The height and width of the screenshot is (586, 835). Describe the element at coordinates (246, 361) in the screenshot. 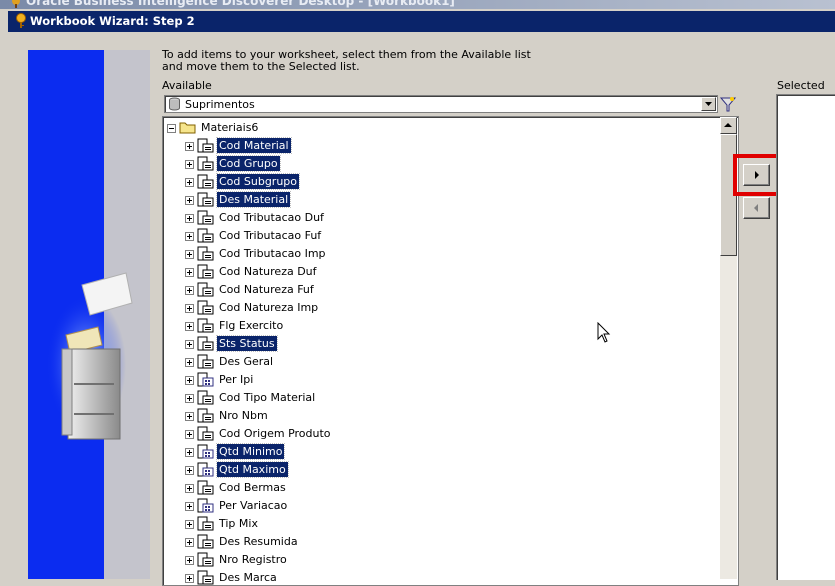

I see `tree-item-label: Des Geral` at that location.